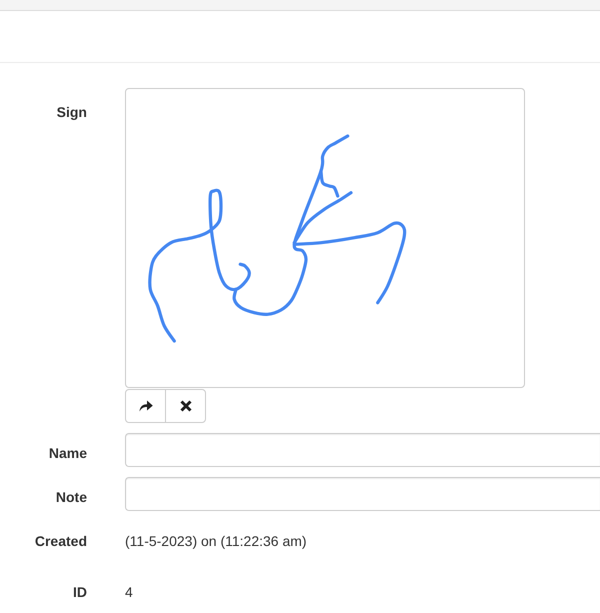 The image size is (600, 613). What do you see at coordinates (71, 112) in the screenshot?
I see `field-label: Sign` at bounding box center [71, 112].